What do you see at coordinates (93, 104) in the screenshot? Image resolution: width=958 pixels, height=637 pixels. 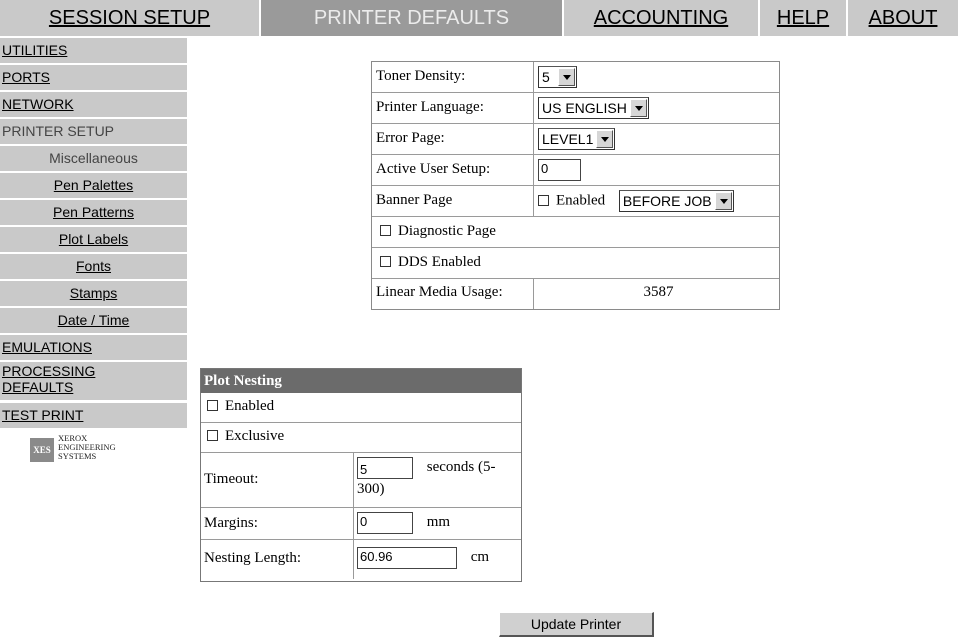 I see `sidebar-item-network: NETWORK` at bounding box center [93, 104].